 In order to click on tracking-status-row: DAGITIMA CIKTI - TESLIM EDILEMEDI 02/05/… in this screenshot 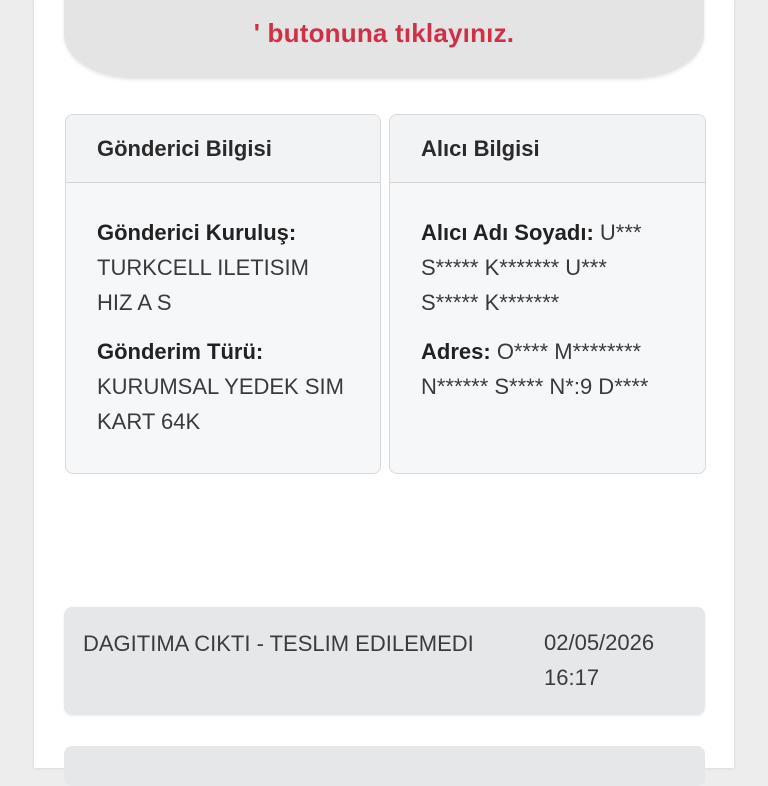, I will do `click(384, 661)`.